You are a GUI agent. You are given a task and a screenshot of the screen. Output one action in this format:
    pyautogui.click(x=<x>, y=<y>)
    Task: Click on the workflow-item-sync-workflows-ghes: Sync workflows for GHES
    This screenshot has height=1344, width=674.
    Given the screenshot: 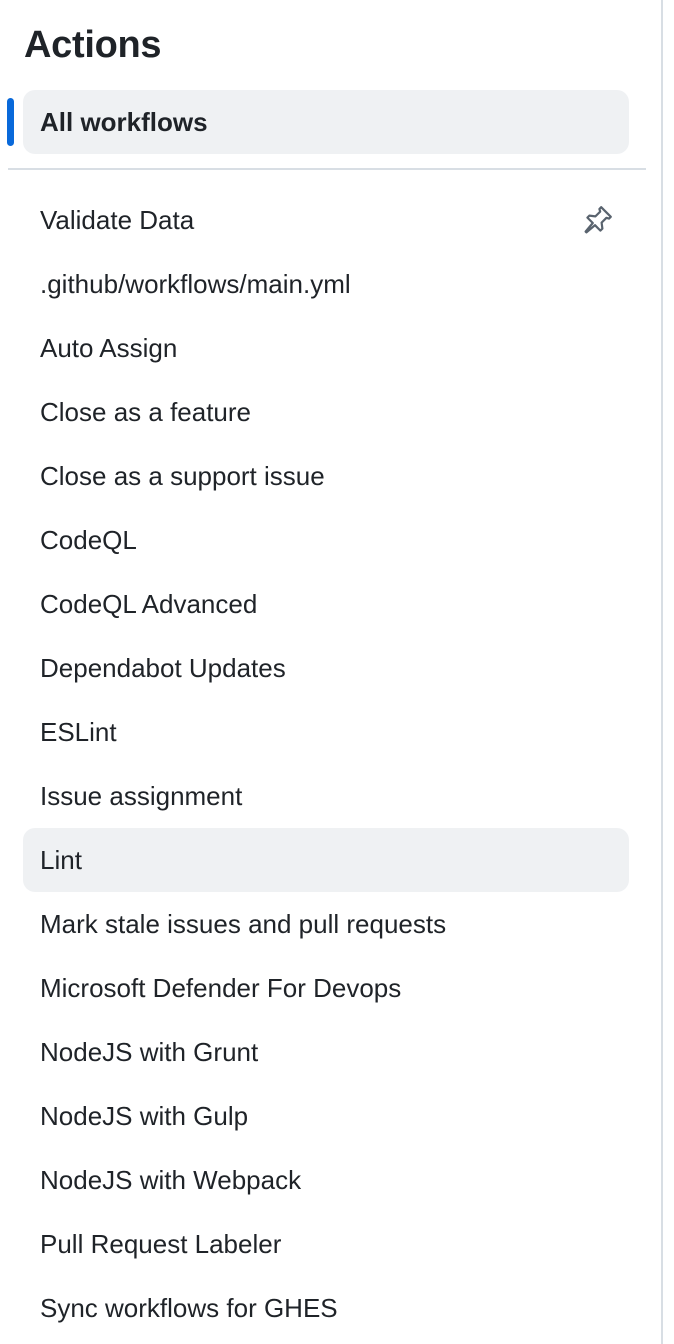 What is the action you would take?
    pyautogui.click(x=326, y=1308)
    